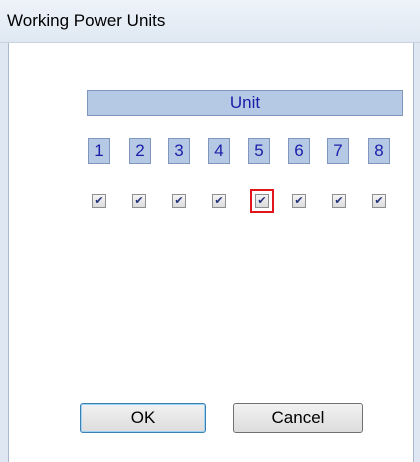  What do you see at coordinates (4, 252) in the screenshot?
I see `window-frame-left` at bounding box center [4, 252].